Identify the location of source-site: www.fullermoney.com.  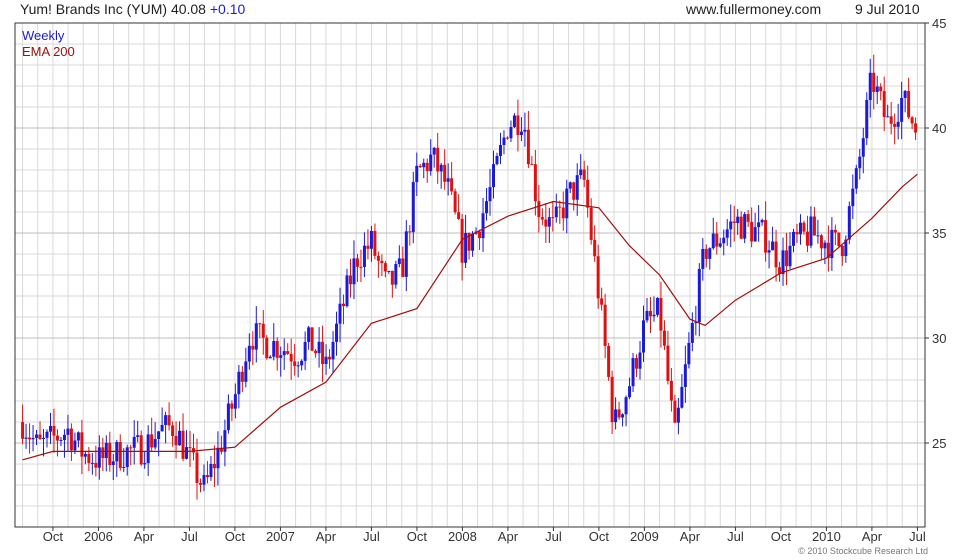
(754, 9).